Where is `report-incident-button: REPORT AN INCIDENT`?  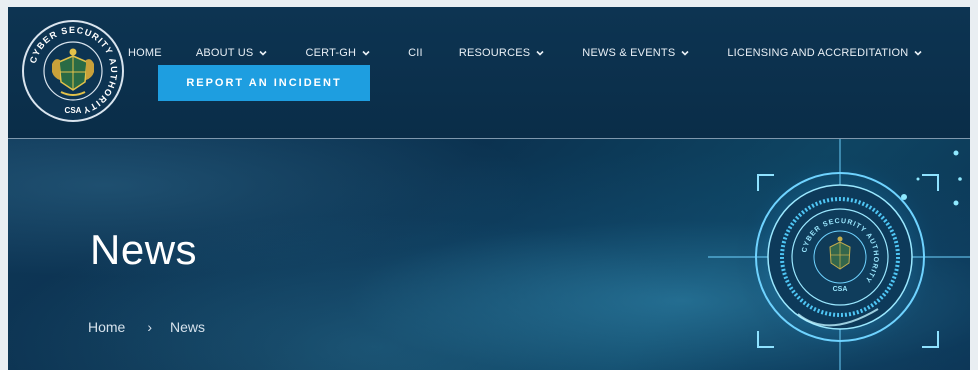
report-incident-button: REPORT AN INCIDENT is located at coordinates (264, 83).